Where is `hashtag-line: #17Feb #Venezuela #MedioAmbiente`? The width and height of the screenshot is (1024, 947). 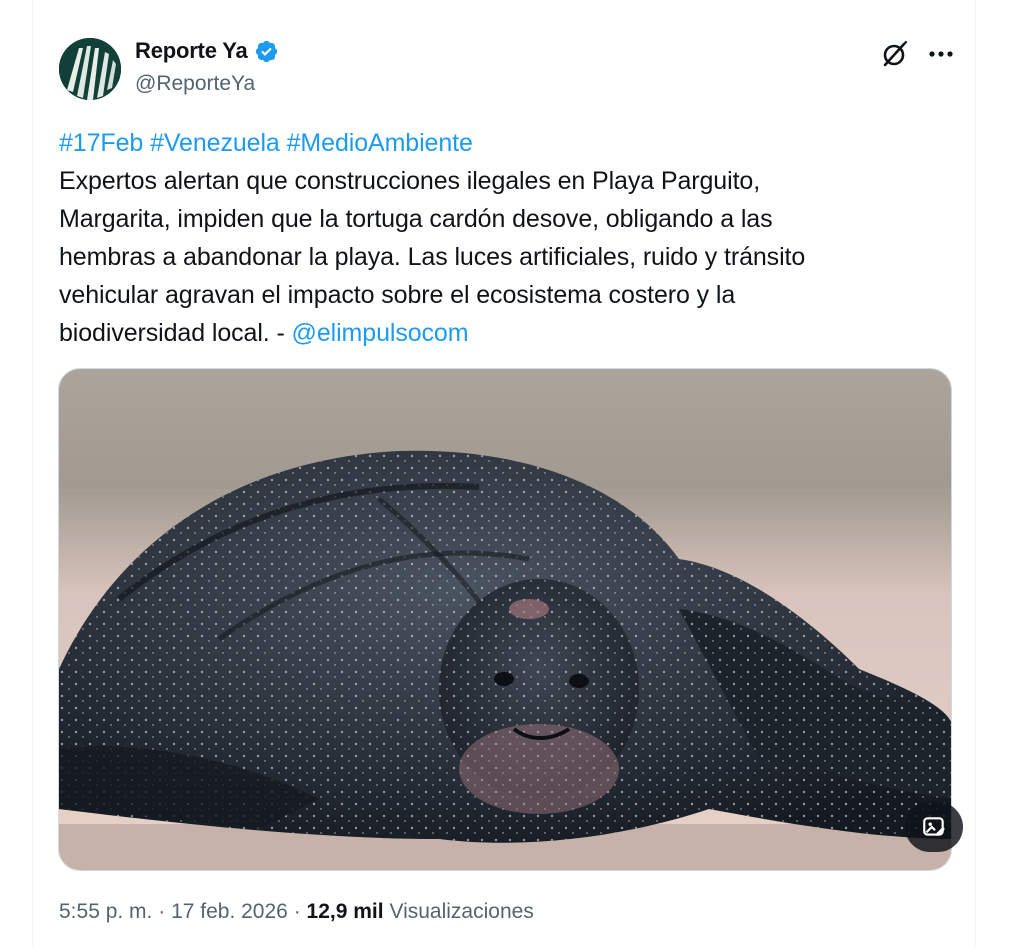
hashtag-line: #17Feb #Venezuela #MedioAmbiente is located at coordinates (499, 143).